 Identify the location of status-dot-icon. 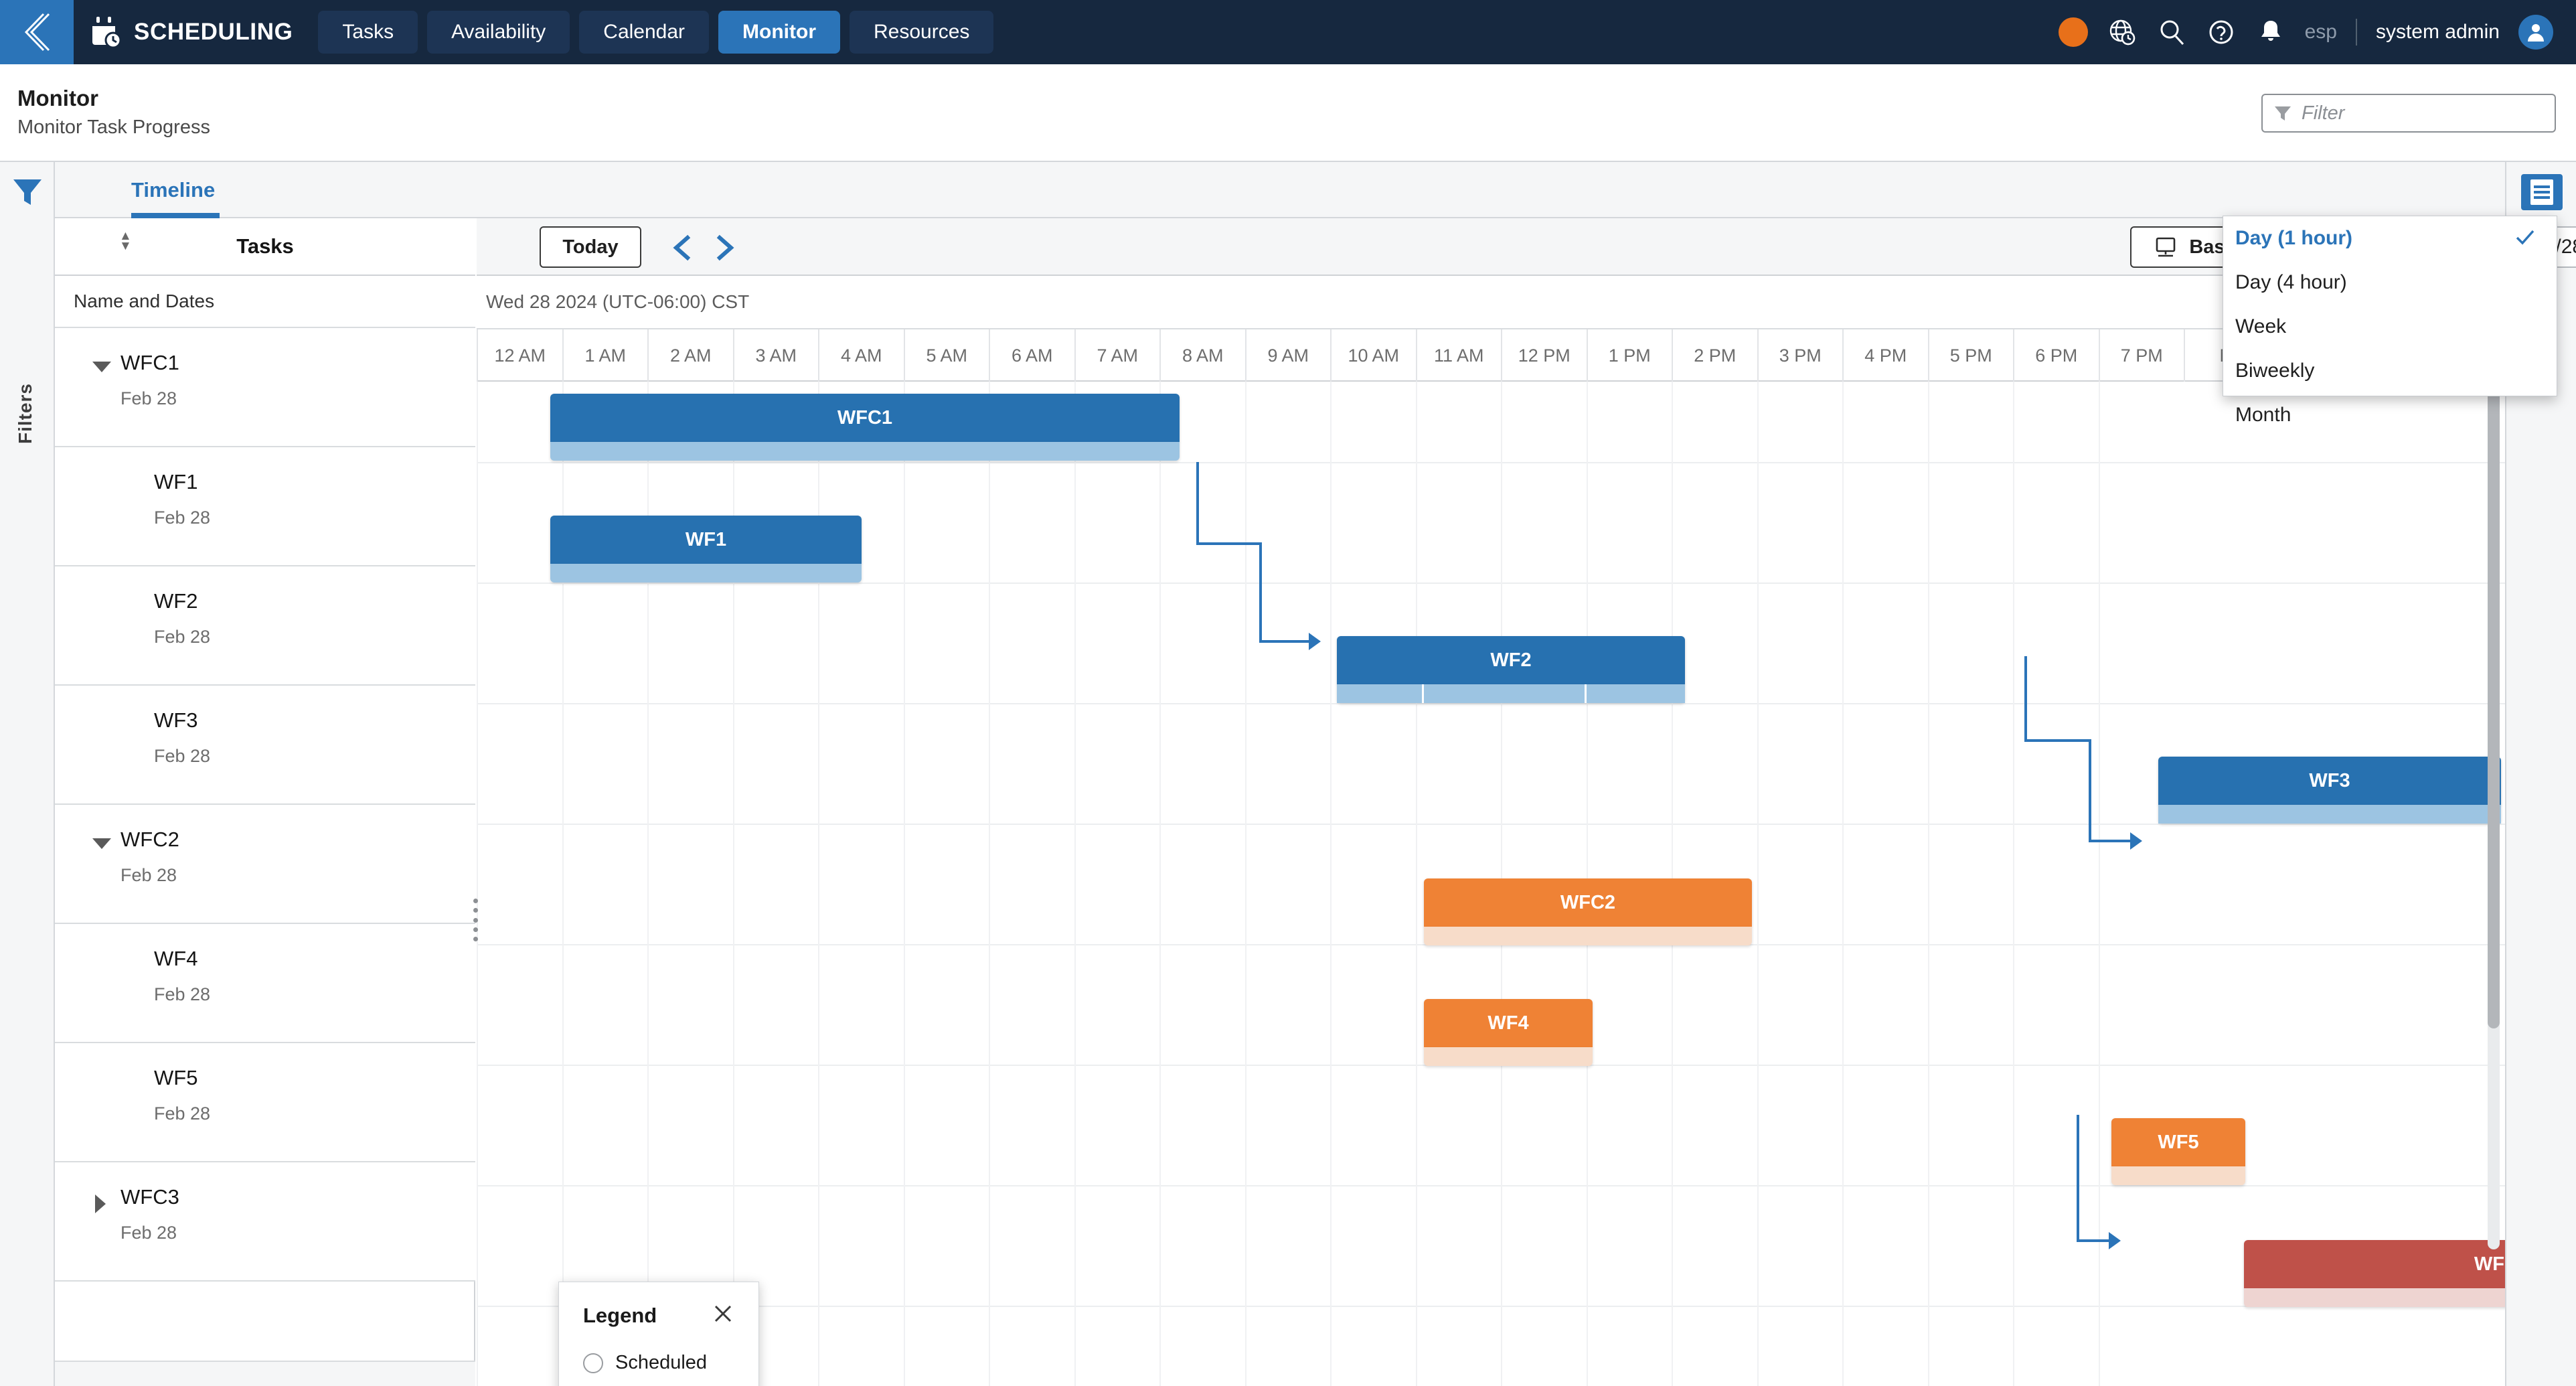
(2073, 32).